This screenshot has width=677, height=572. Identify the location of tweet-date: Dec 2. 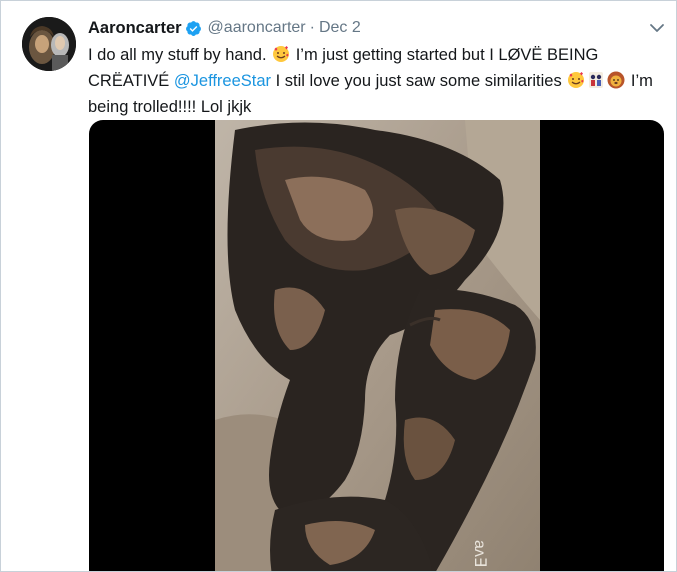
(340, 28).